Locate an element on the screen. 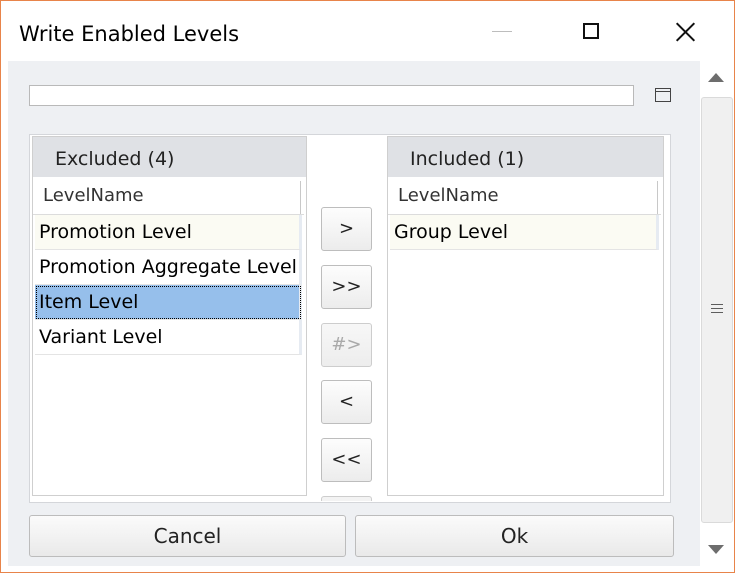 Image resolution: width=735 pixels, height=573 pixels. list-item: Promotion Aggregate Level is located at coordinates (168, 267).